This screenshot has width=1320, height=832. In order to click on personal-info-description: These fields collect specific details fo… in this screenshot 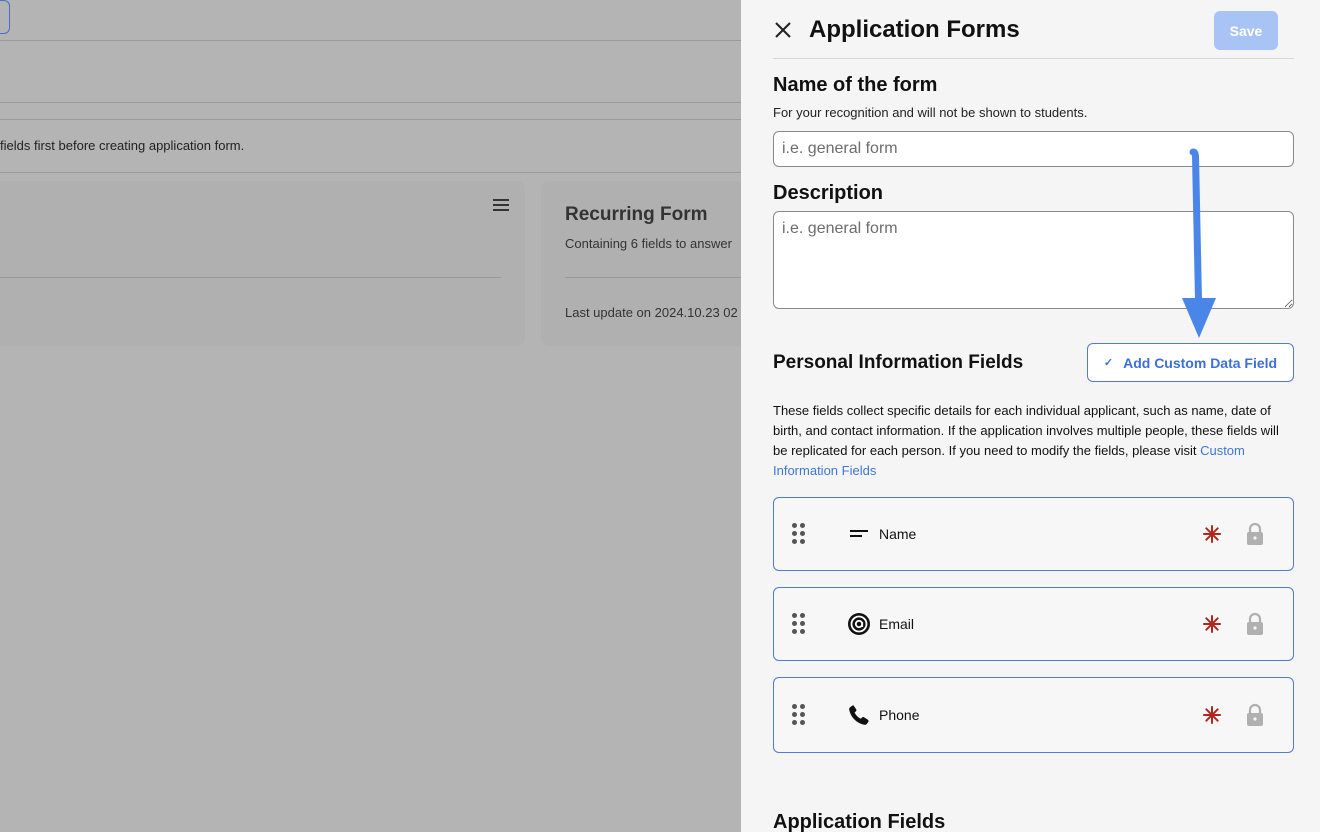, I will do `click(1033, 441)`.